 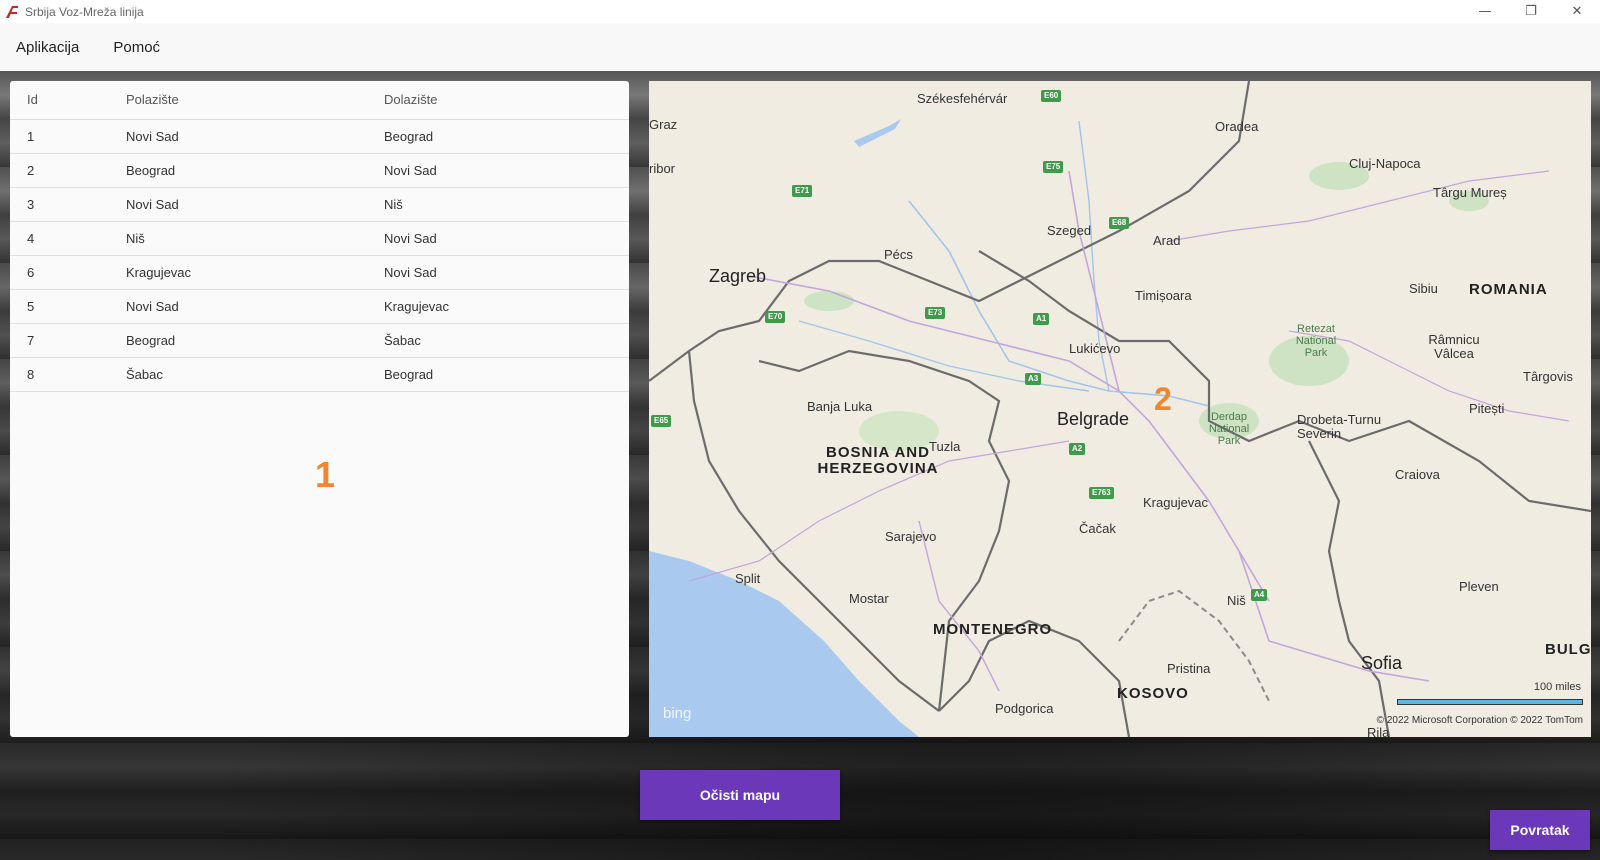 I want to click on map-label-city: Târgovis, so click(x=1548, y=376).